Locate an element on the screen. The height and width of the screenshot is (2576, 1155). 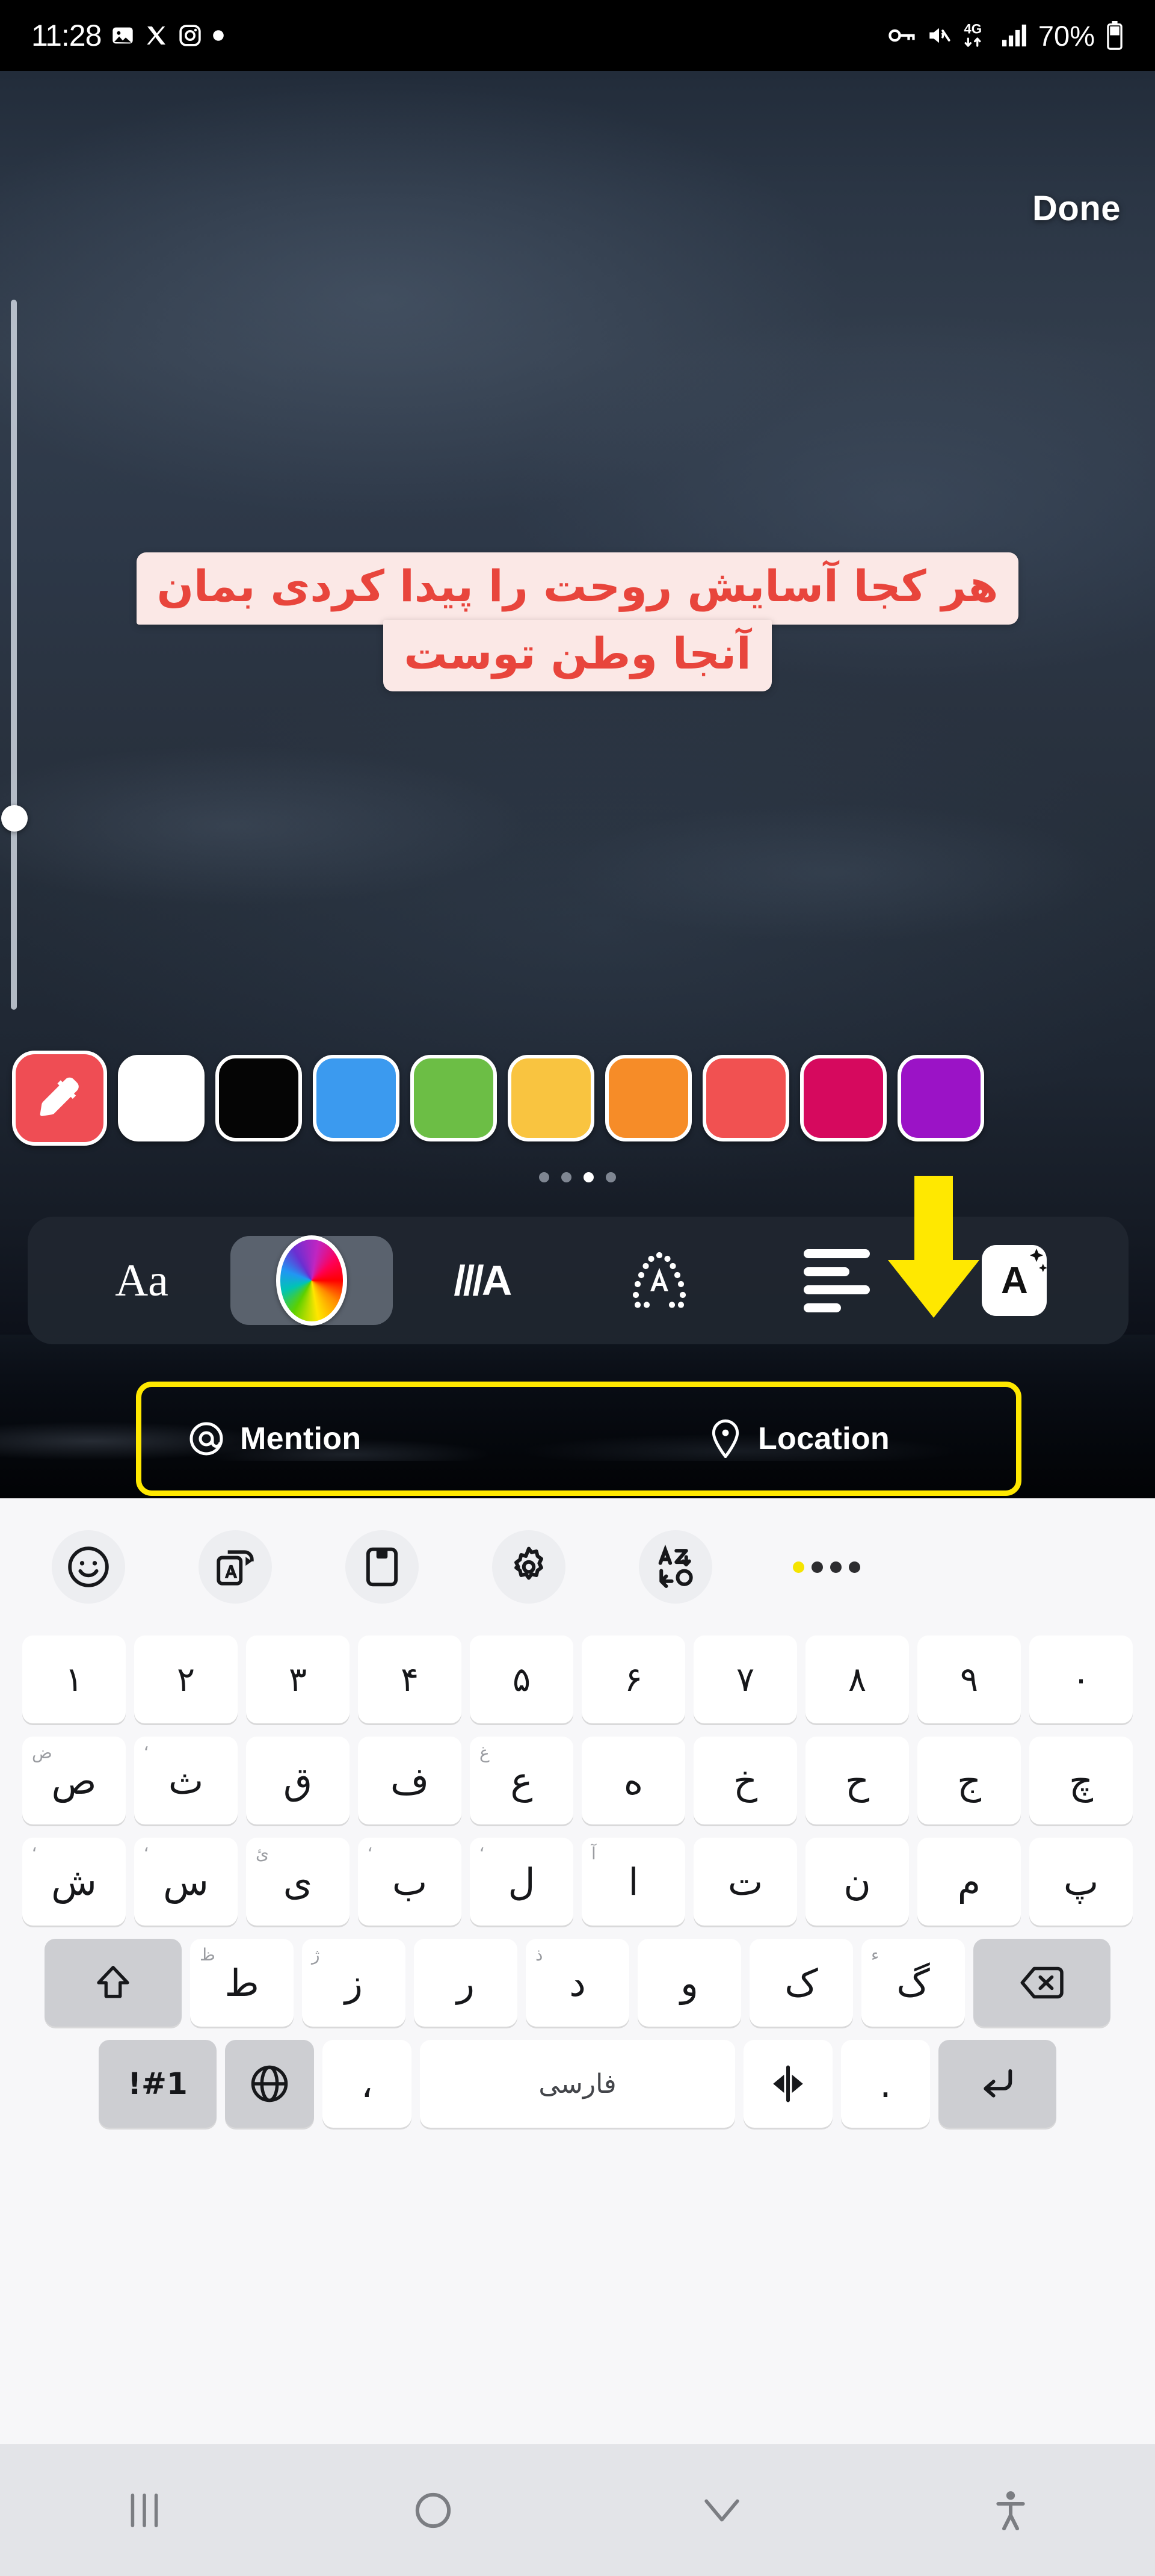
key-feh: ف is located at coordinates (409, 1780).